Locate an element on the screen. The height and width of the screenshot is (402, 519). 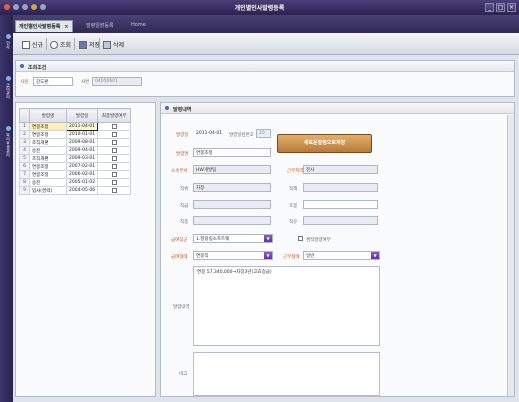
duty-field is located at coordinates (340, 187).